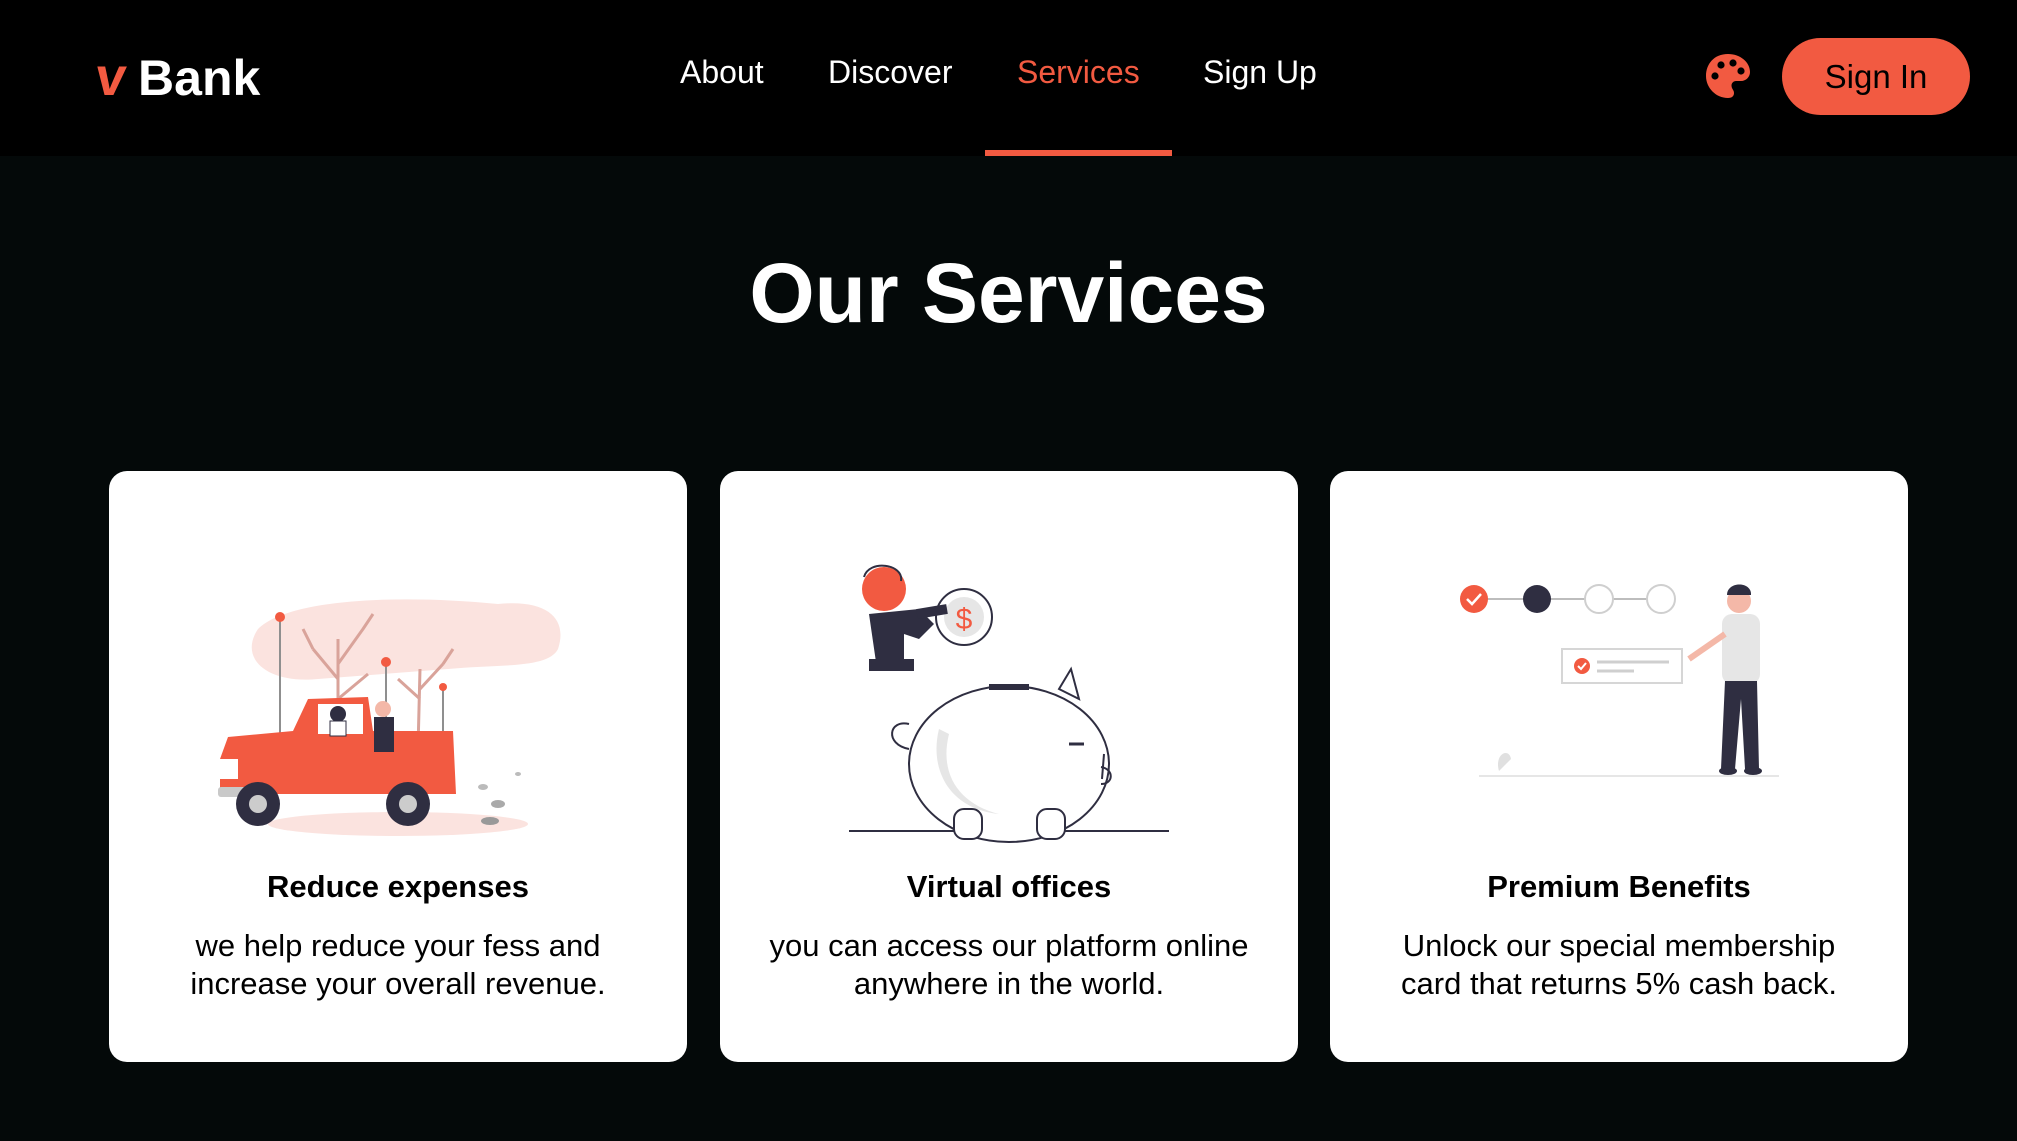  Describe the element at coordinates (398, 886) in the screenshot. I see `card-title: Reduce expenses` at that location.